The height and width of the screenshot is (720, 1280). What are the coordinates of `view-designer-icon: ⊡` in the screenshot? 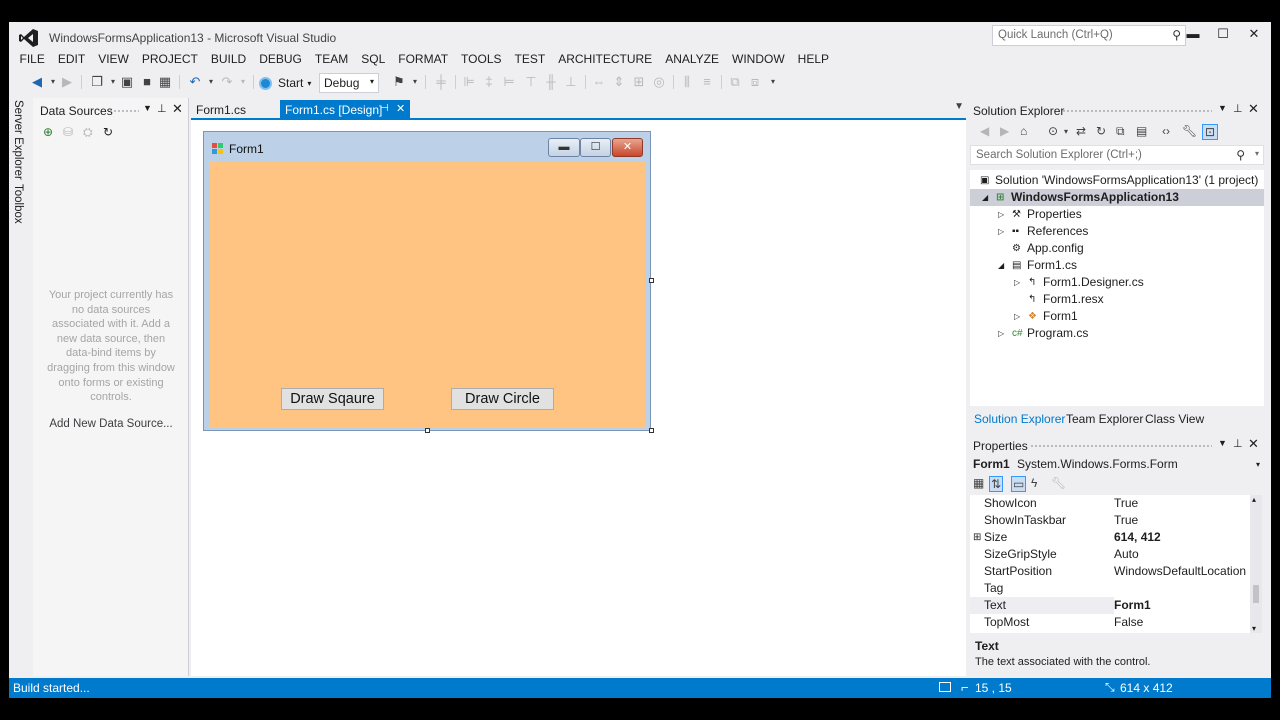 It's located at (1210, 132).